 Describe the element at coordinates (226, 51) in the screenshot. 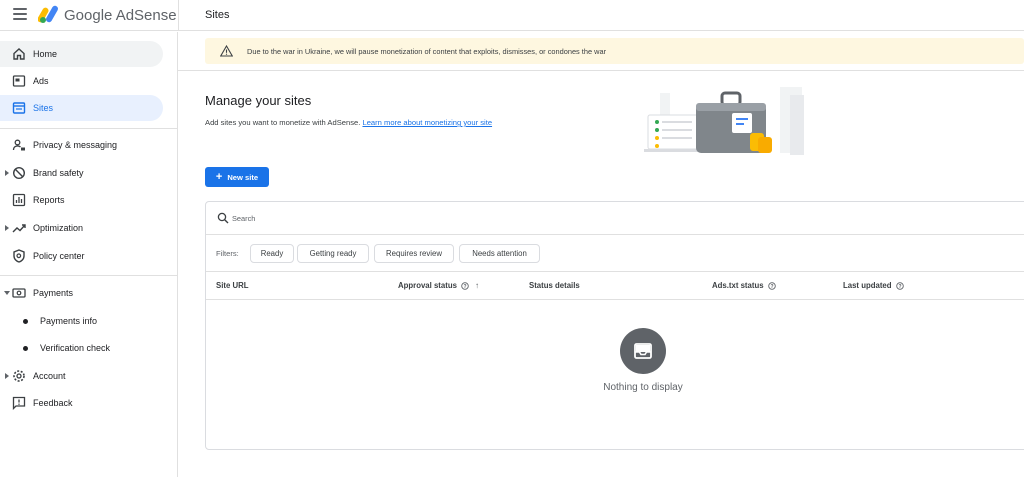

I see `warning-icon` at that location.